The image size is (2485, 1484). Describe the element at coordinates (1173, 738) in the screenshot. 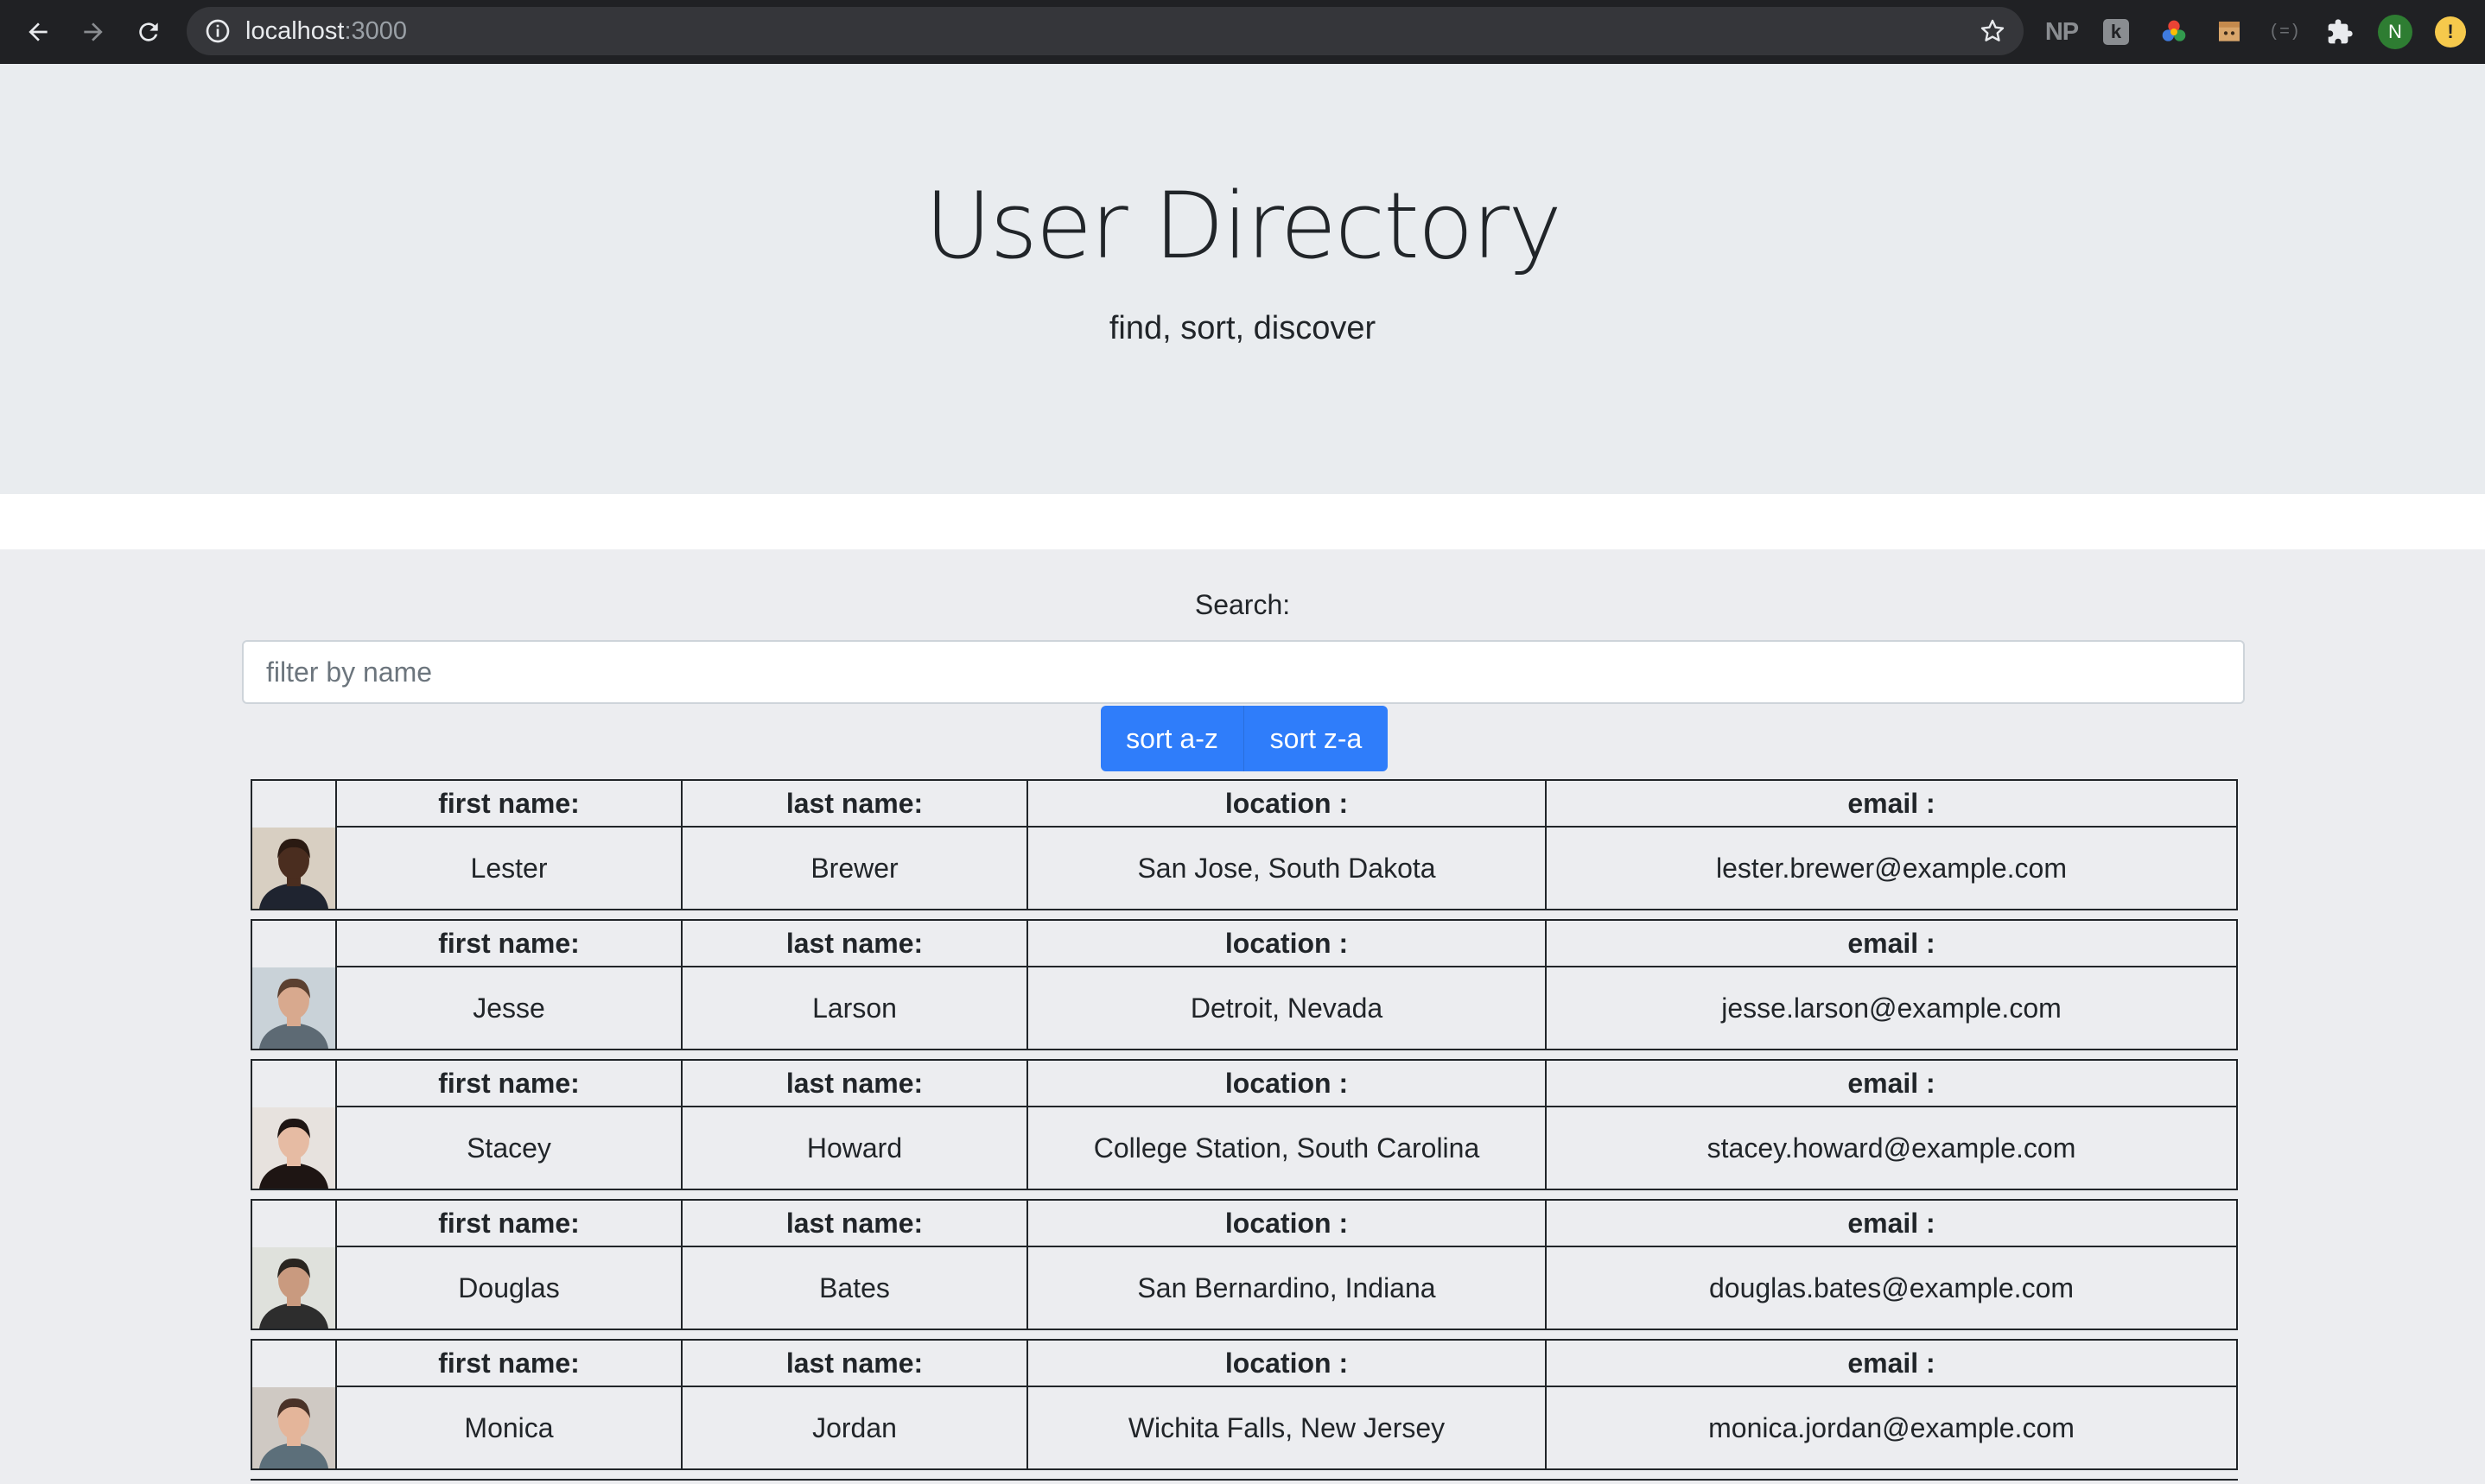

I see `sort-az-button: sort a-z` at that location.